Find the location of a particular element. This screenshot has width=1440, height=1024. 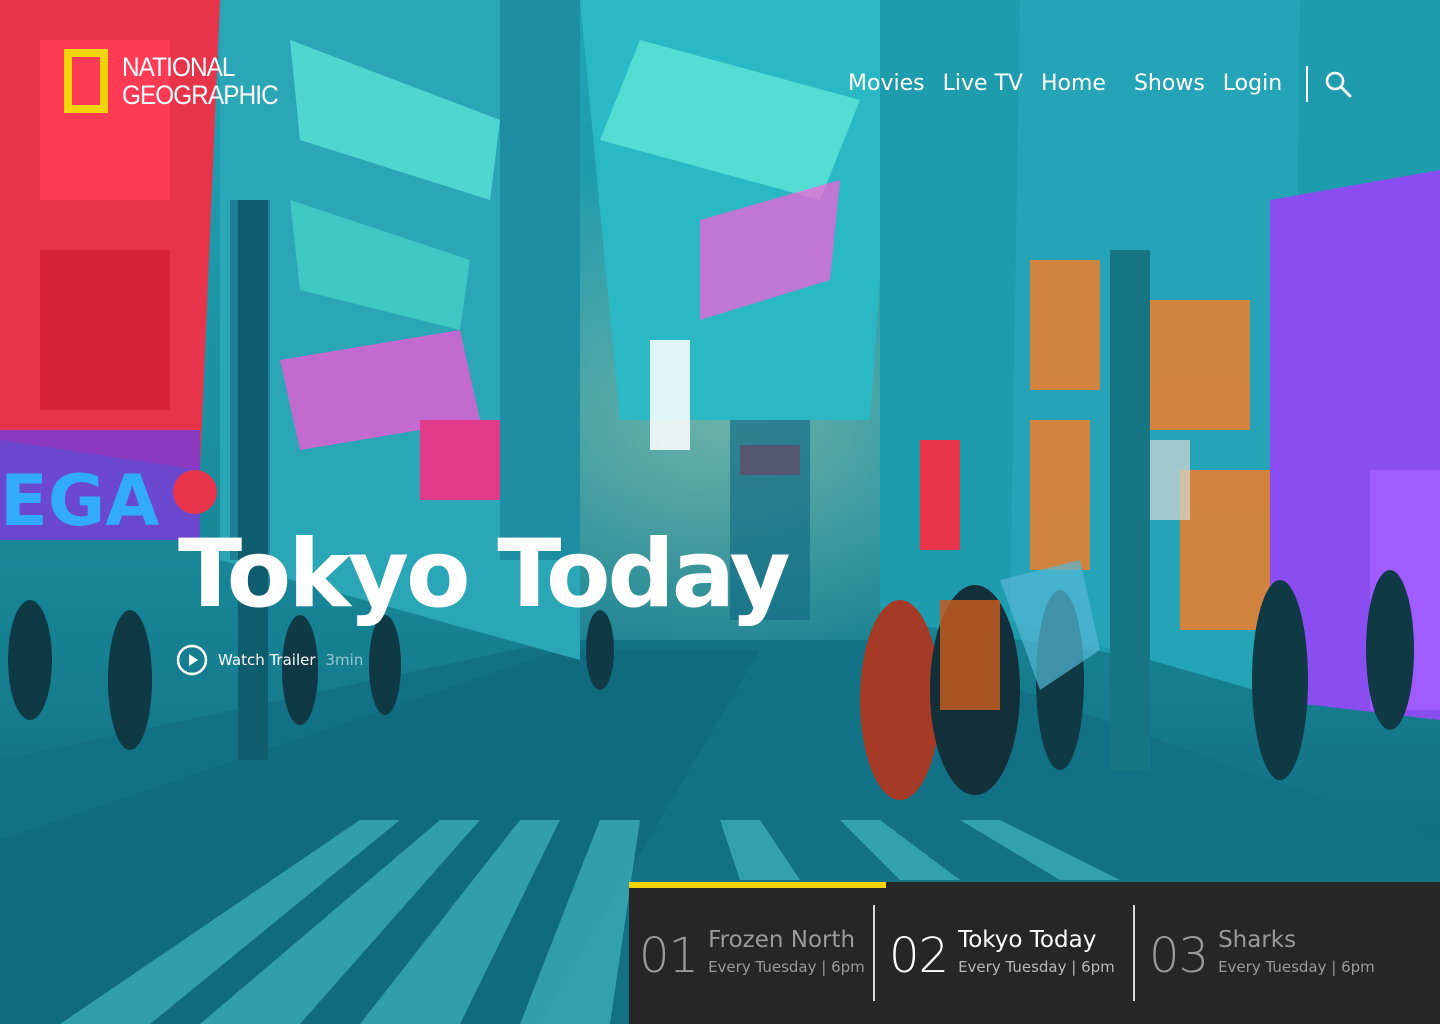

nav-live-tv: Live TV is located at coordinates (983, 84).